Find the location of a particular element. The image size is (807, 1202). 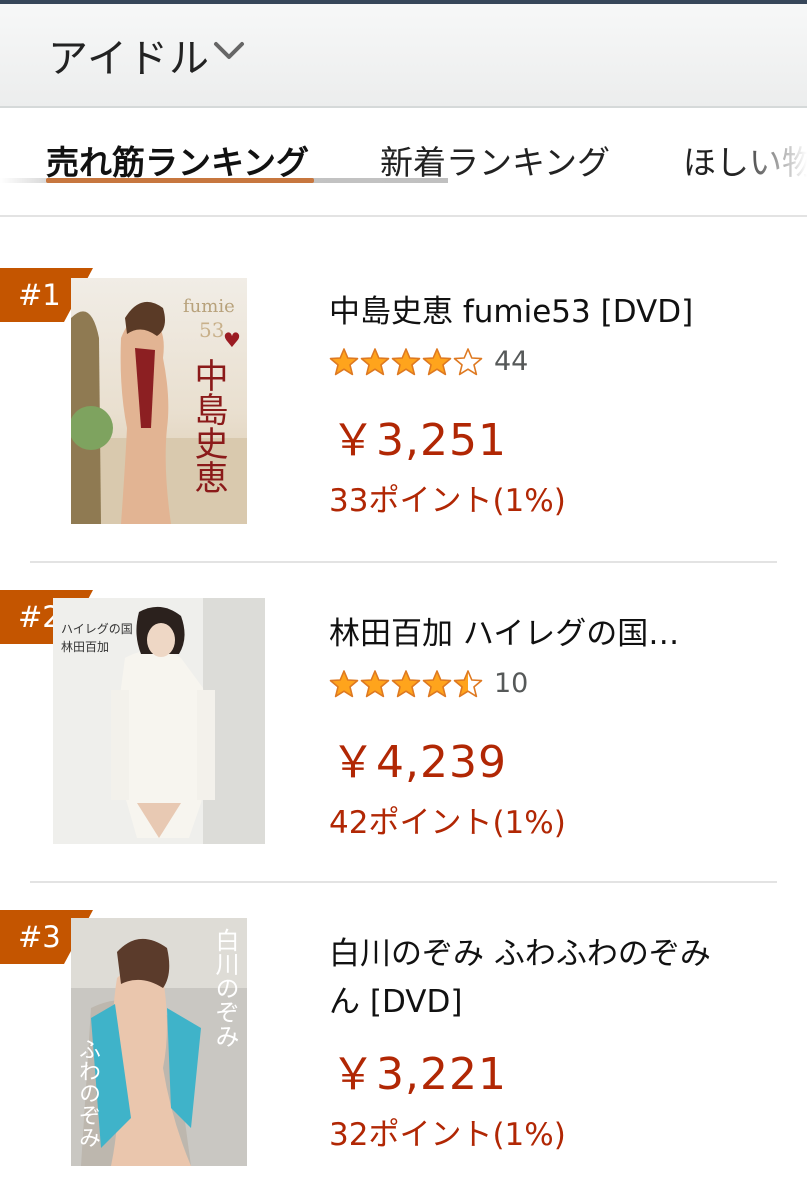

cover-name: 中島史恵 is located at coordinates (208, 426).